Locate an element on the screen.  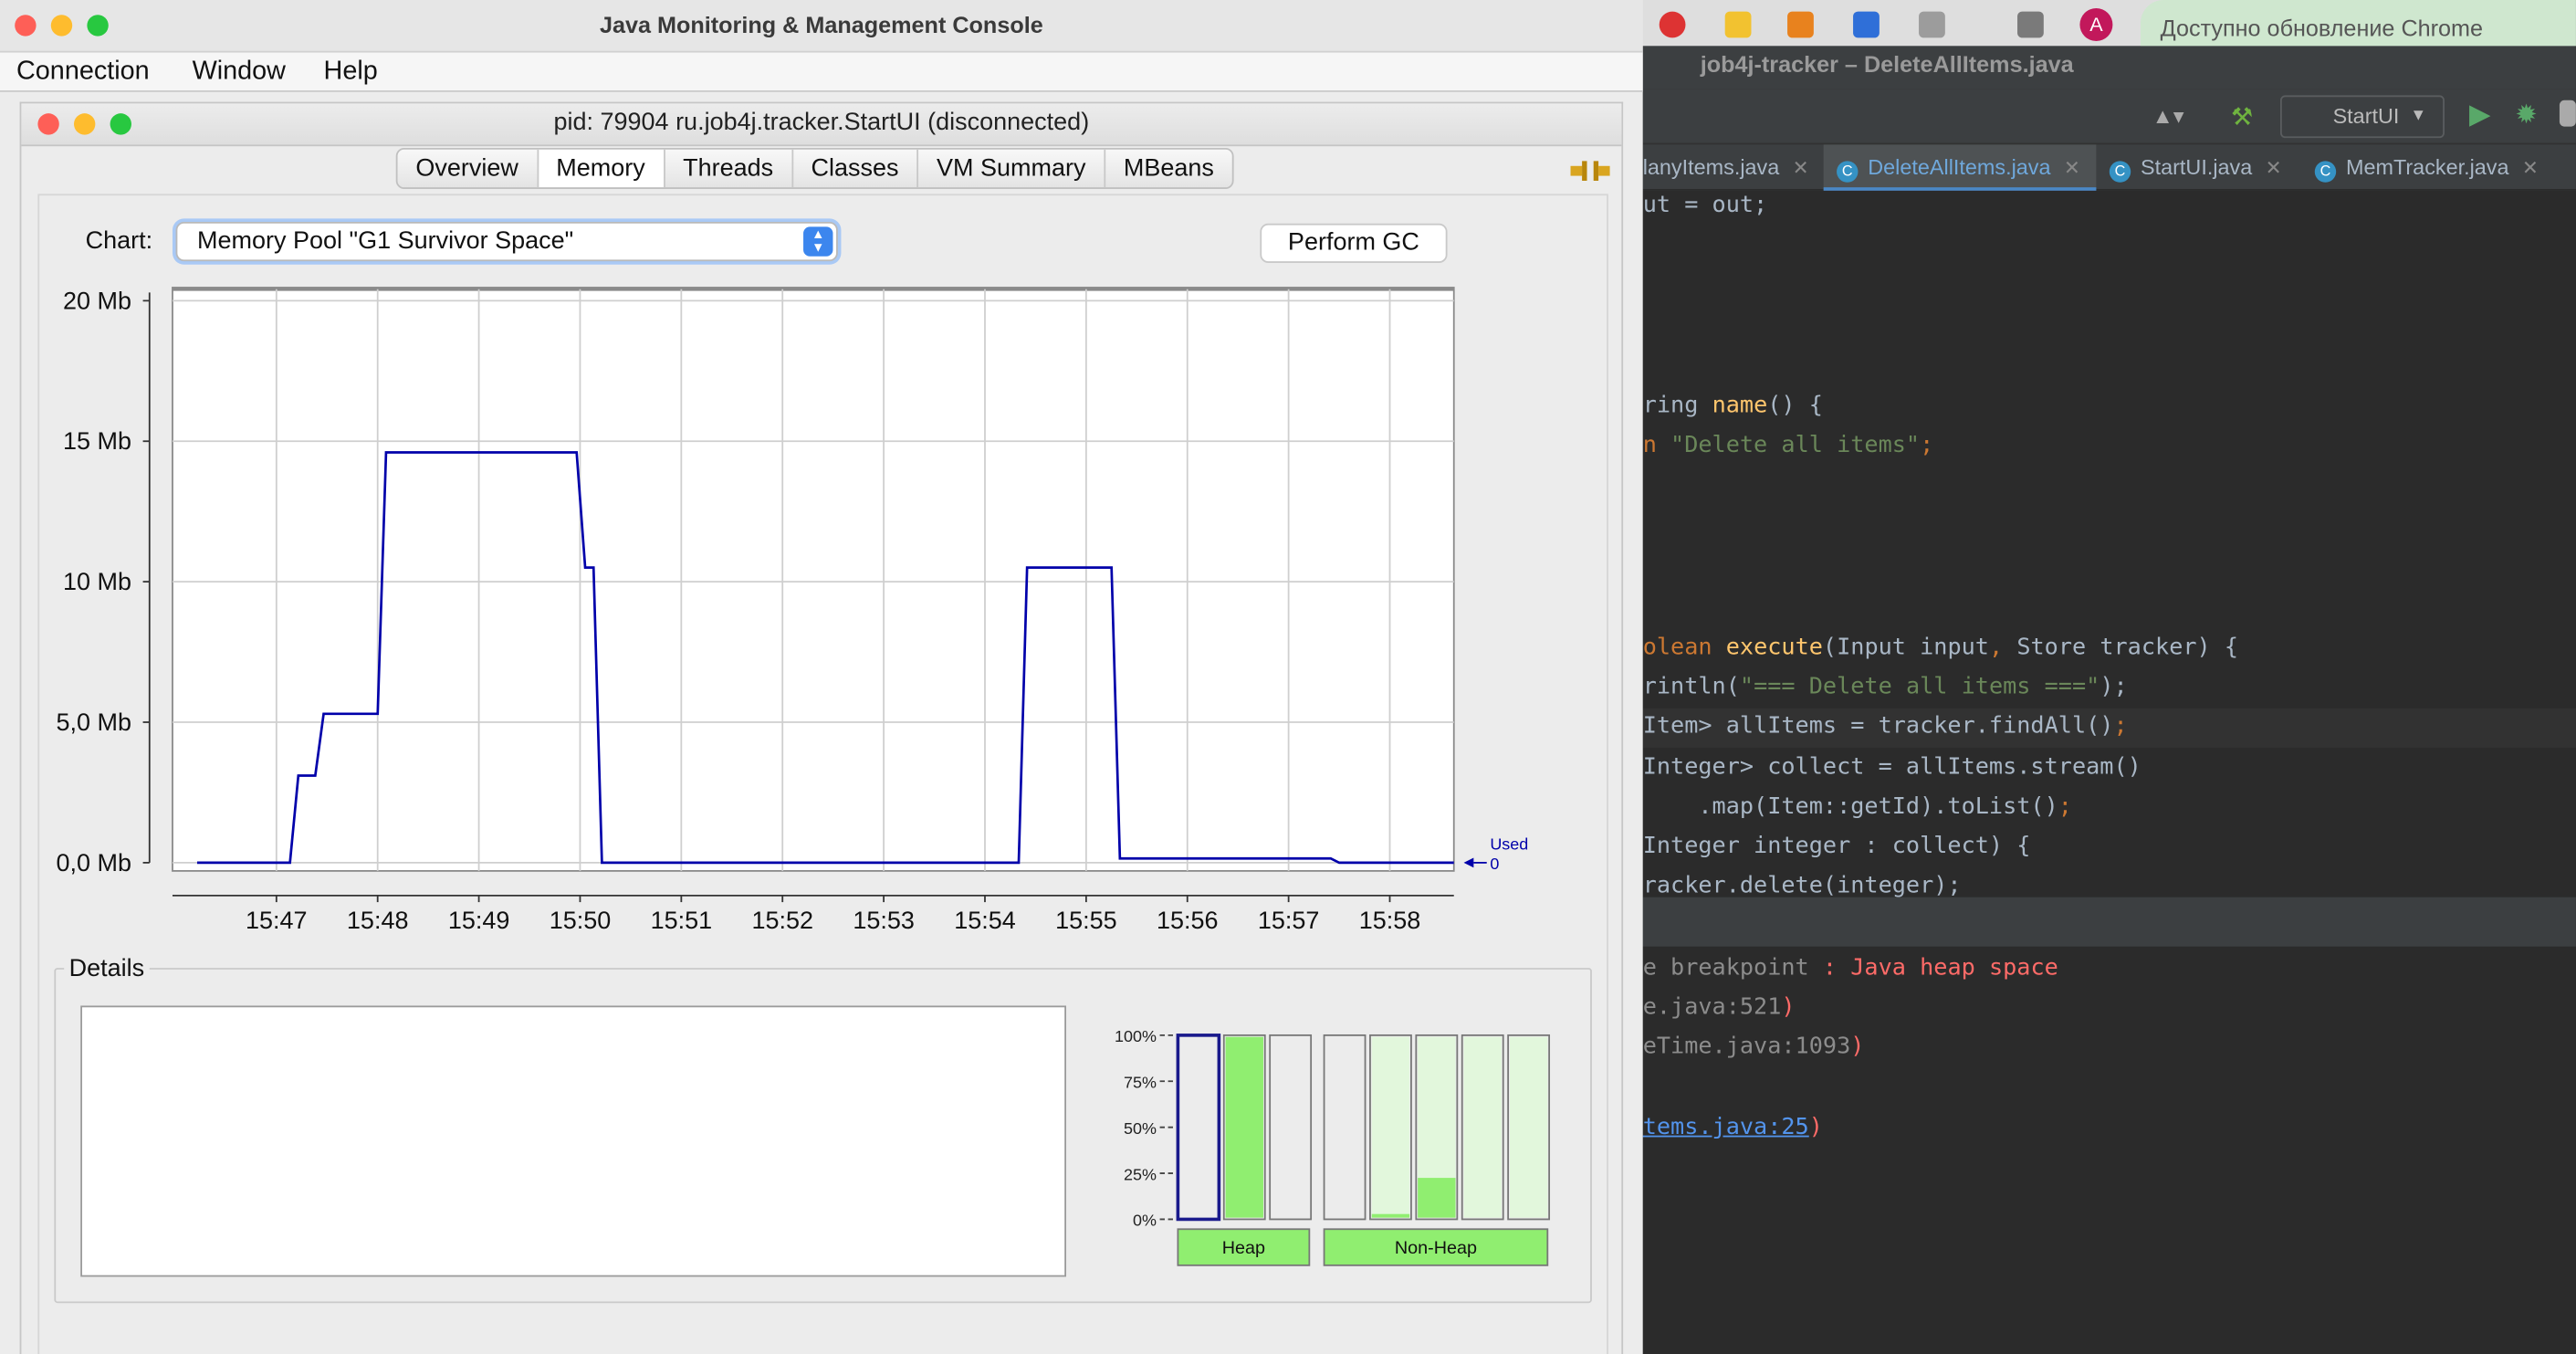
code-token: Integer integer : collect) { is located at coordinates (1837, 846).